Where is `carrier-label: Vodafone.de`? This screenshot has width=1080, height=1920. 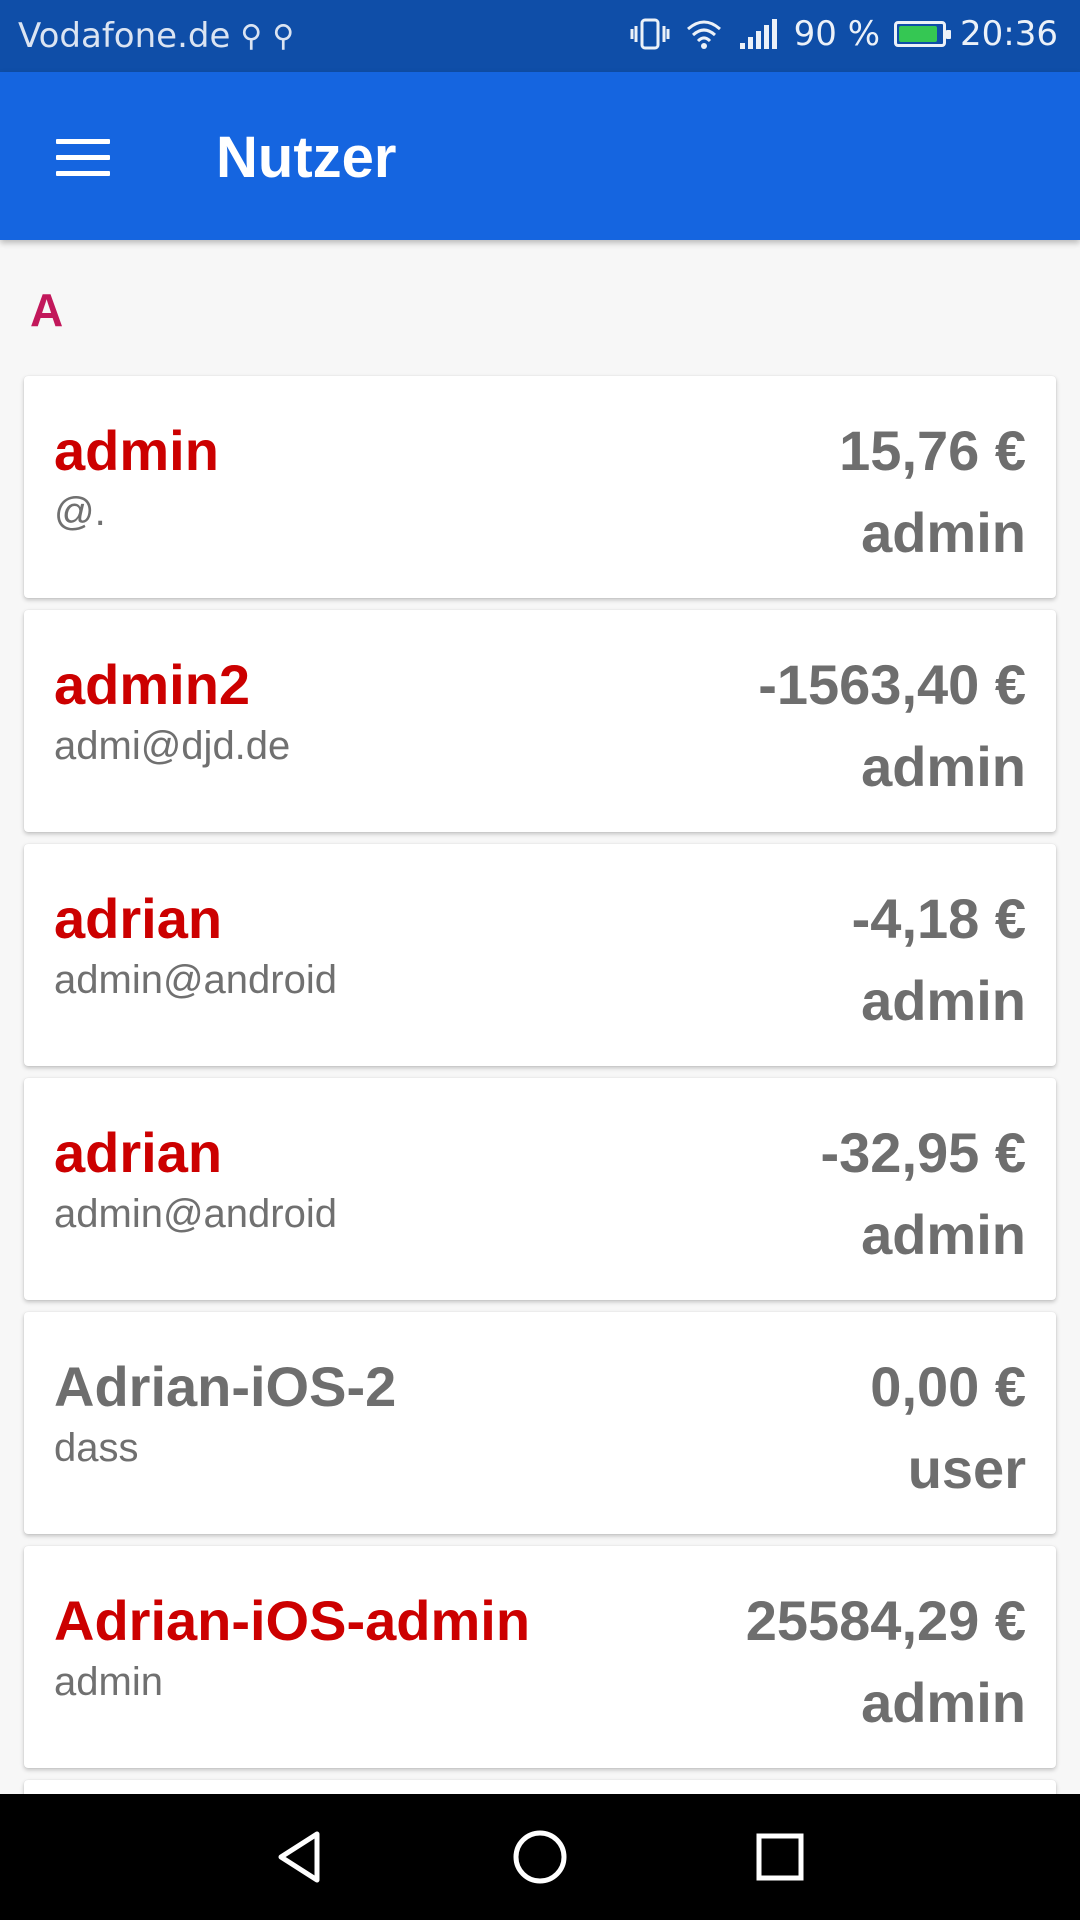
carrier-label: Vodafone.de is located at coordinates (124, 36).